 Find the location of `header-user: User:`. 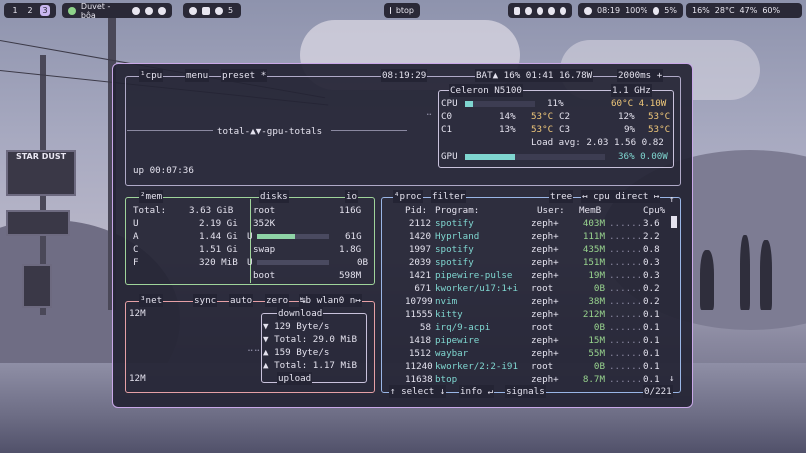

header-user: User: is located at coordinates (551, 210).